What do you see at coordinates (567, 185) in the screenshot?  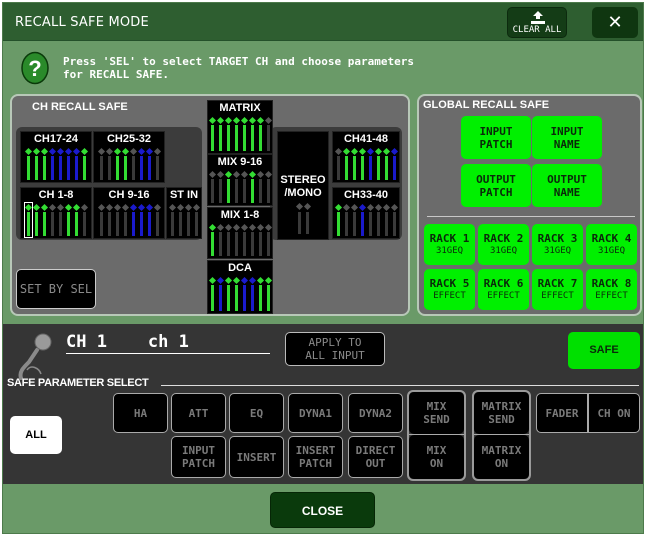 I see `output-name-button: OUTPUT NAME` at bounding box center [567, 185].